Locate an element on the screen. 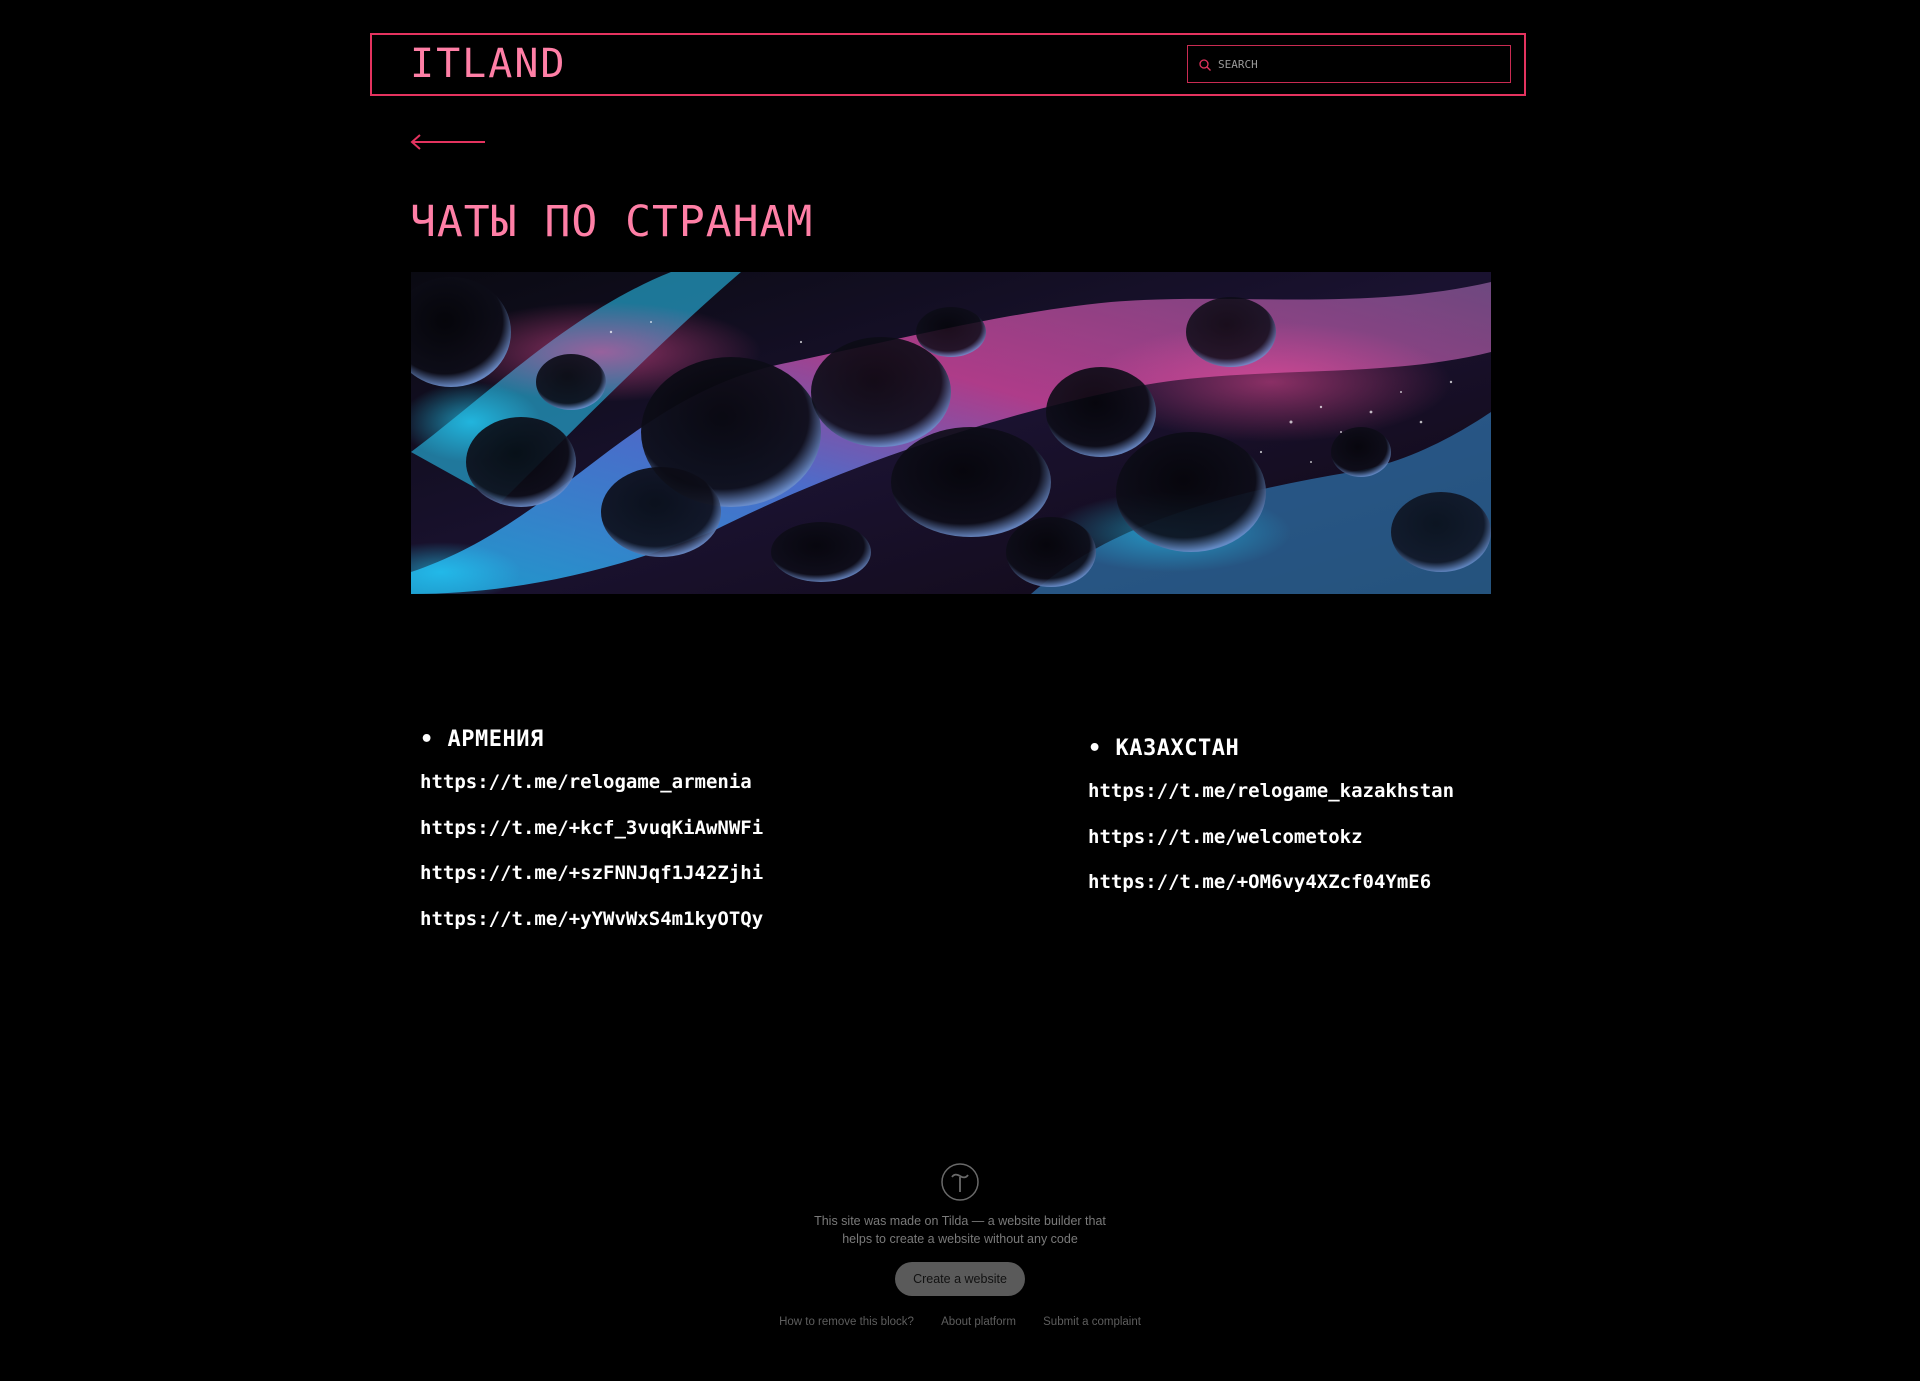 Image resolution: width=1920 pixels, height=1381 pixels. submit-complaint-link: Submit a complaint is located at coordinates (1092, 1322).